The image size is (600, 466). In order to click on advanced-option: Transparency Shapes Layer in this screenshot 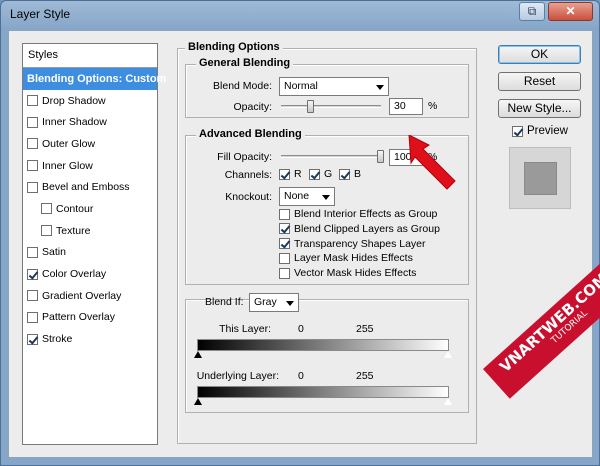, I will do `click(352, 244)`.